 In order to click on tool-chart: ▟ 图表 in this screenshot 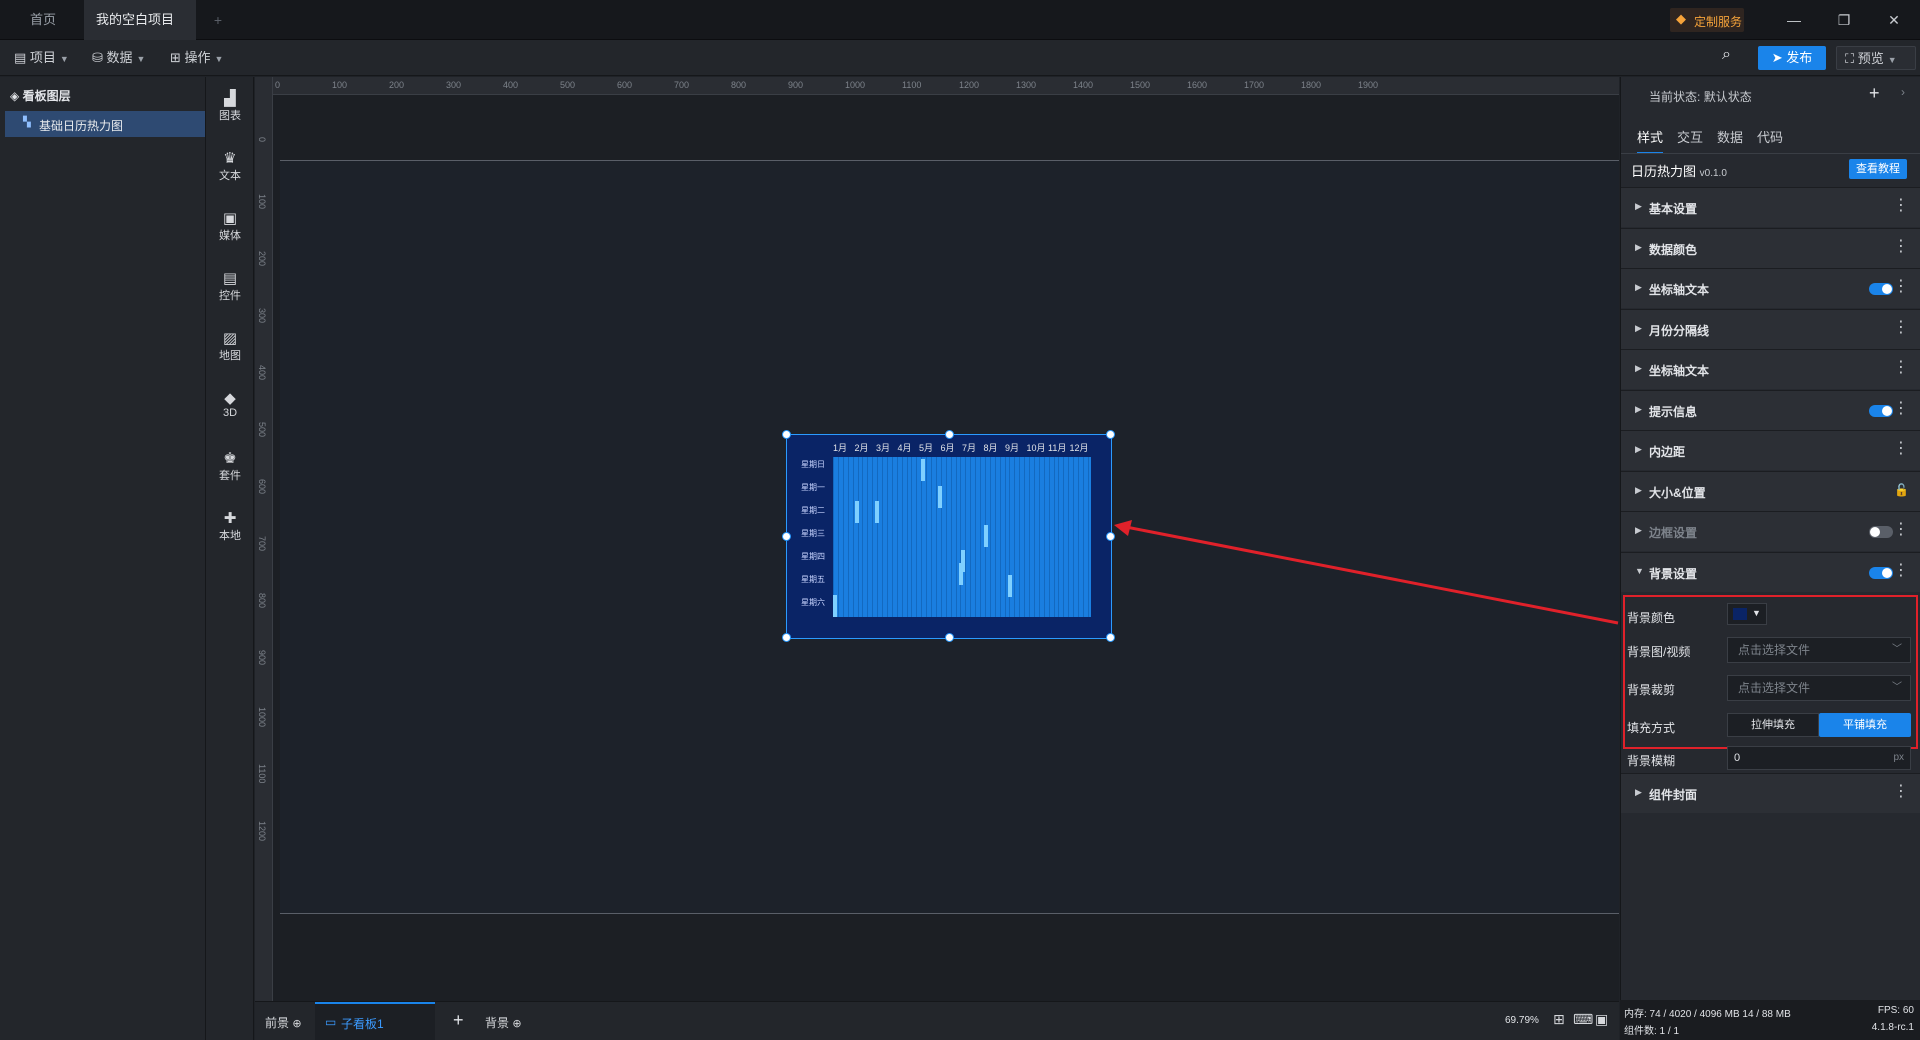, I will do `click(230, 106)`.